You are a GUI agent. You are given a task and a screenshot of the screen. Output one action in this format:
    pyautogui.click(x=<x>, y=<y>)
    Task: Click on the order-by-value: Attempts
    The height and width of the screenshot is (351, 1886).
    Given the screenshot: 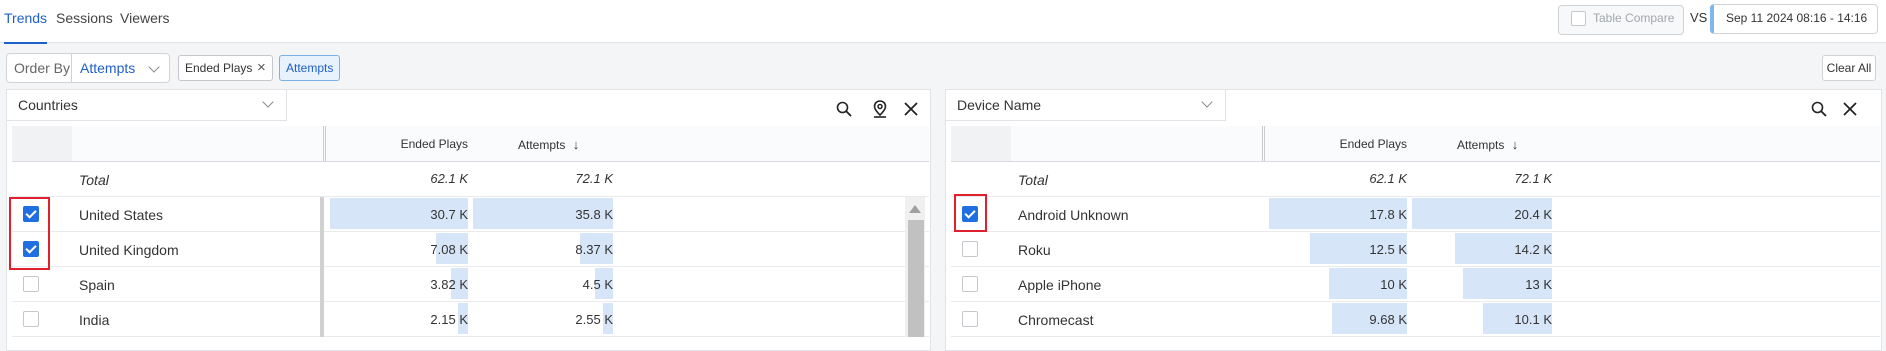 What is the action you would take?
    pyautogui.click(x=108, y=68)
    